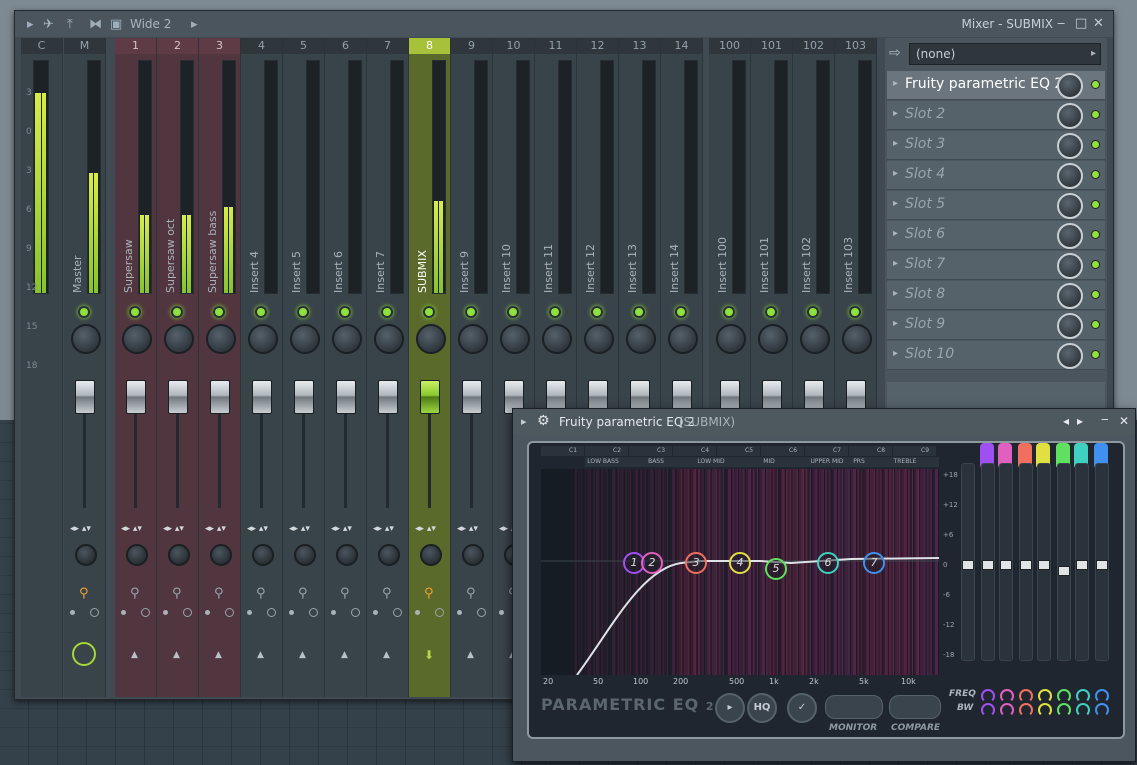  Describe the element at coordinates (338, 195) in the screenshot. I see `channel-name: Insert 6` at that location.